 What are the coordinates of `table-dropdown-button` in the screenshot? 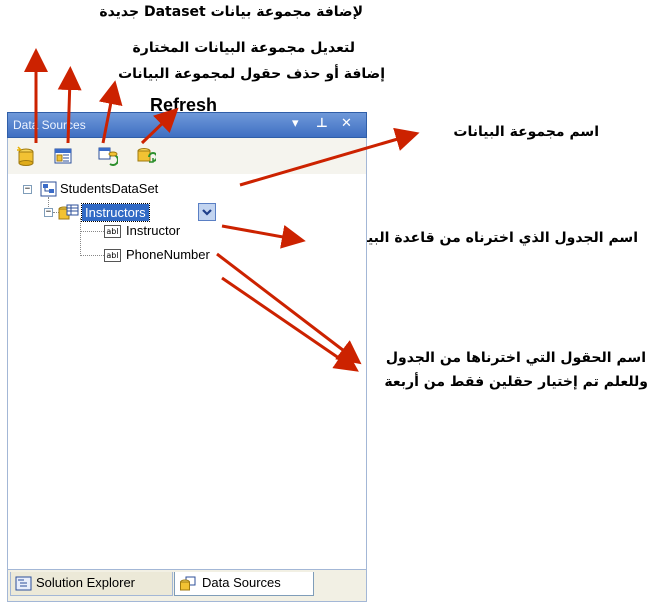 It's located at (207, 212).